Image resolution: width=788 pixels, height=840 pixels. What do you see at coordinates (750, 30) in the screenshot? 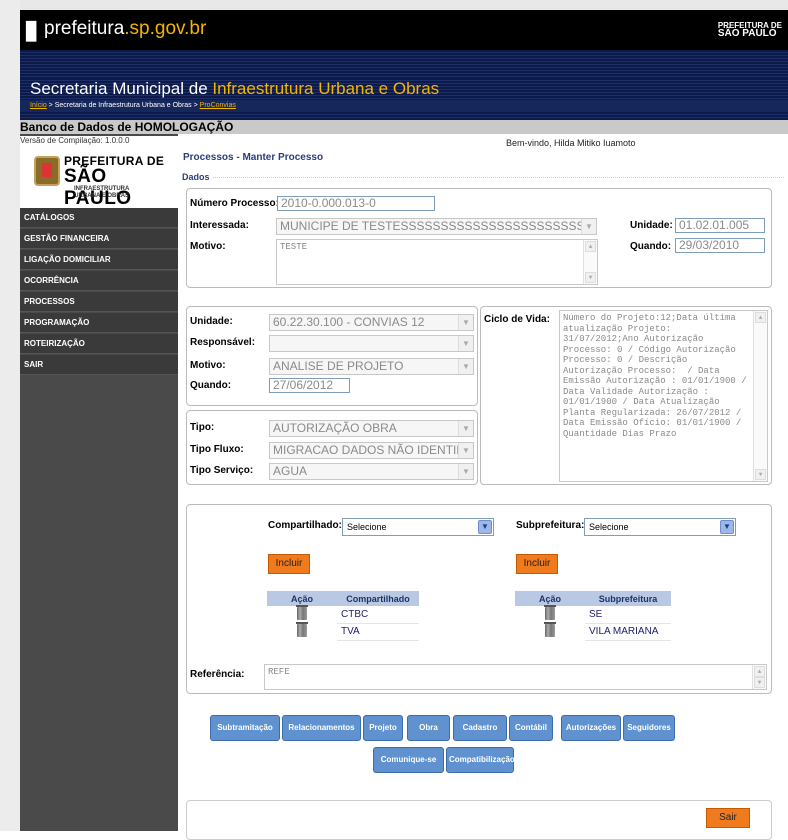
I see `sp-badge: PREFEITURA DE SÃO PAULO` at bounding box center [750, 30].